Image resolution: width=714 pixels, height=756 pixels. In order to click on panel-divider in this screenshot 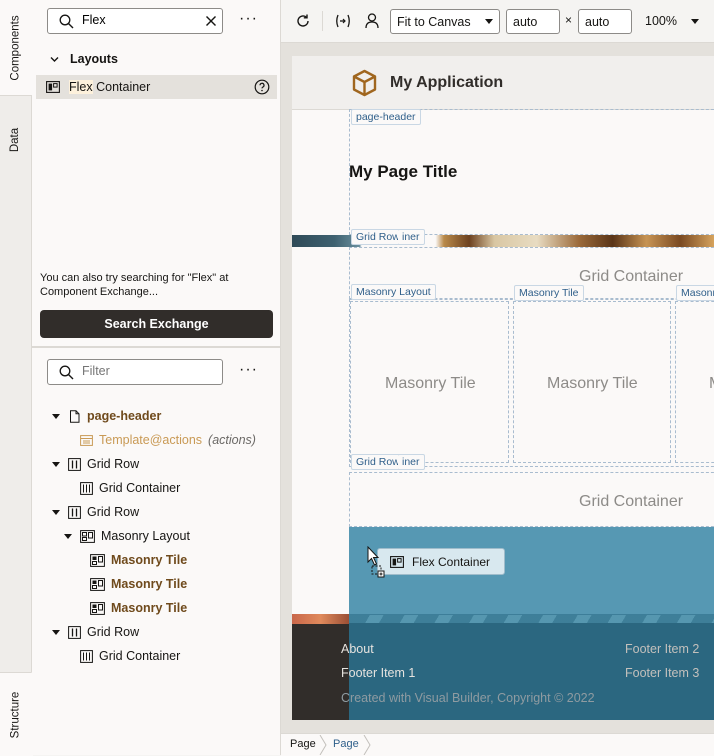, I will do `click(156, 347)`.